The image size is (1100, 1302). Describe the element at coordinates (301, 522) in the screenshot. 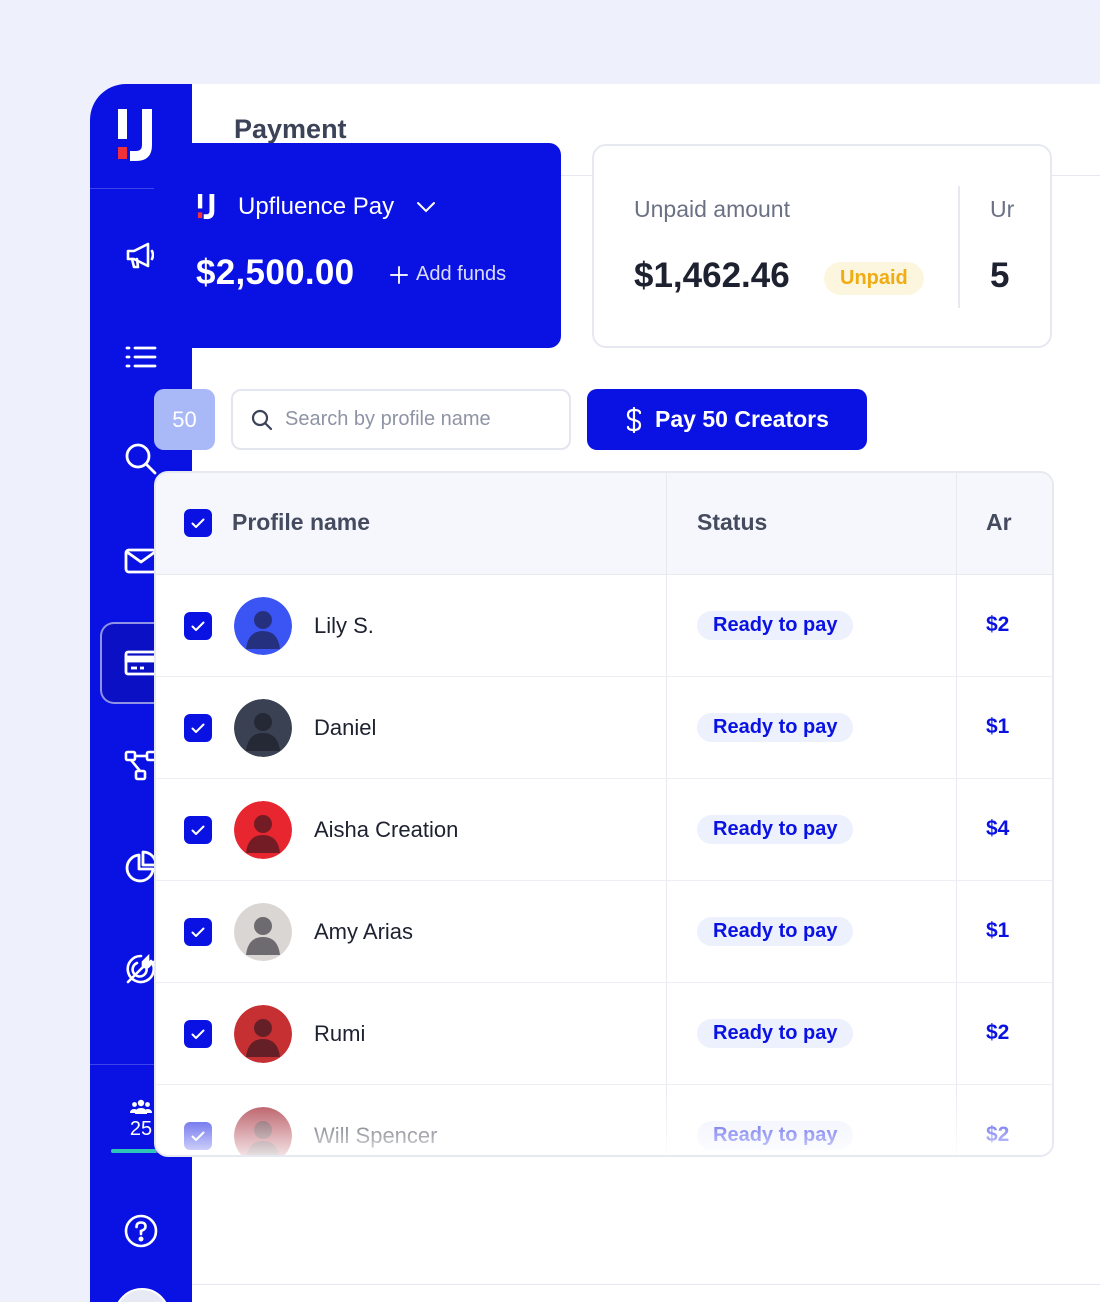

I see `column-header-profile-name: Profile name` at that location.